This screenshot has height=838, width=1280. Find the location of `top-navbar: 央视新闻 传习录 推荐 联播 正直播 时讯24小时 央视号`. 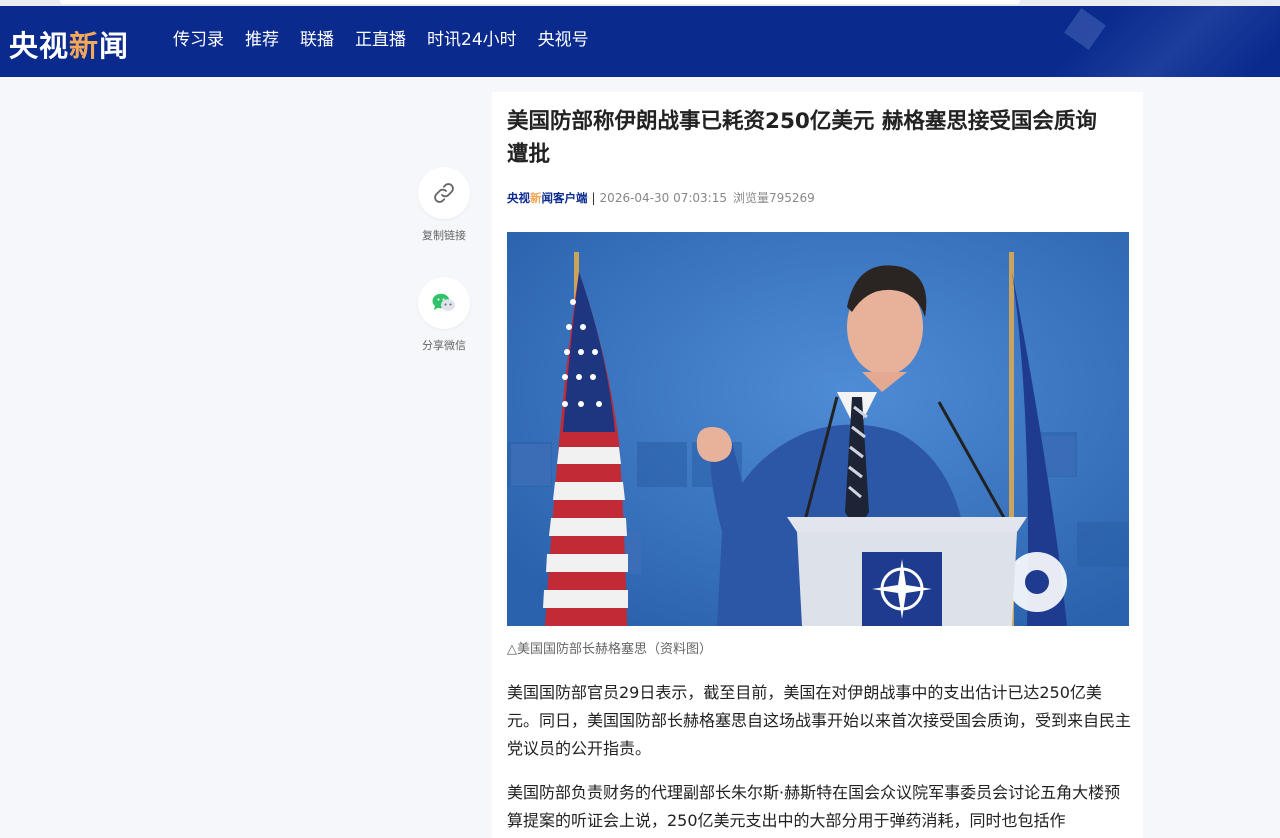

top-navbar: 央视新闻 传习录 推荐 联播 正直播 时讯24小时 央视号 is located at coordinates (640, 41).